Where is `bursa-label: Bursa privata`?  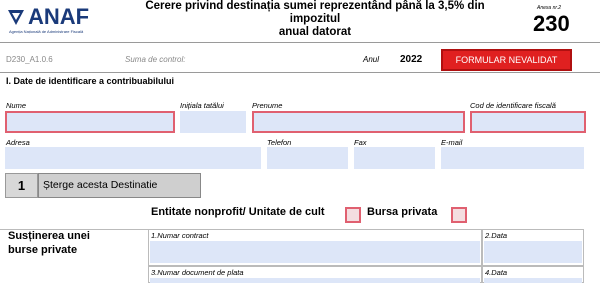 bursa-label: Bursa privata is located at coordinates (402, 212).